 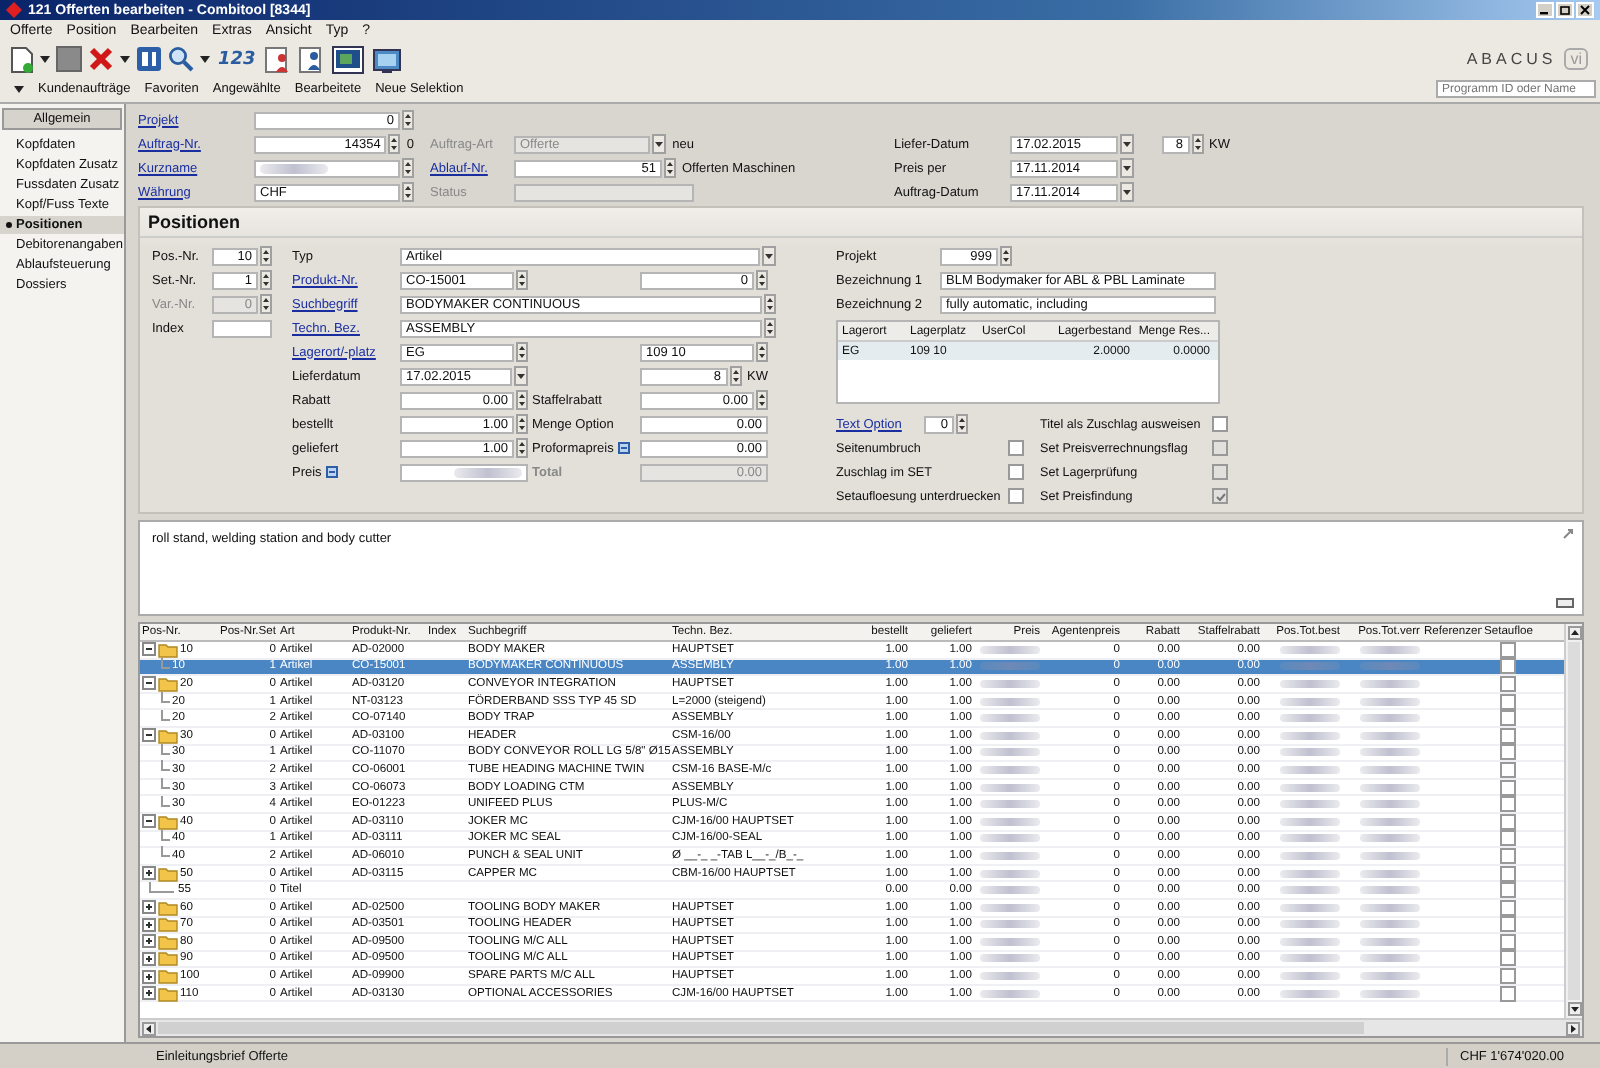 I want to click on delete-icon, so click(x=101, y=59).